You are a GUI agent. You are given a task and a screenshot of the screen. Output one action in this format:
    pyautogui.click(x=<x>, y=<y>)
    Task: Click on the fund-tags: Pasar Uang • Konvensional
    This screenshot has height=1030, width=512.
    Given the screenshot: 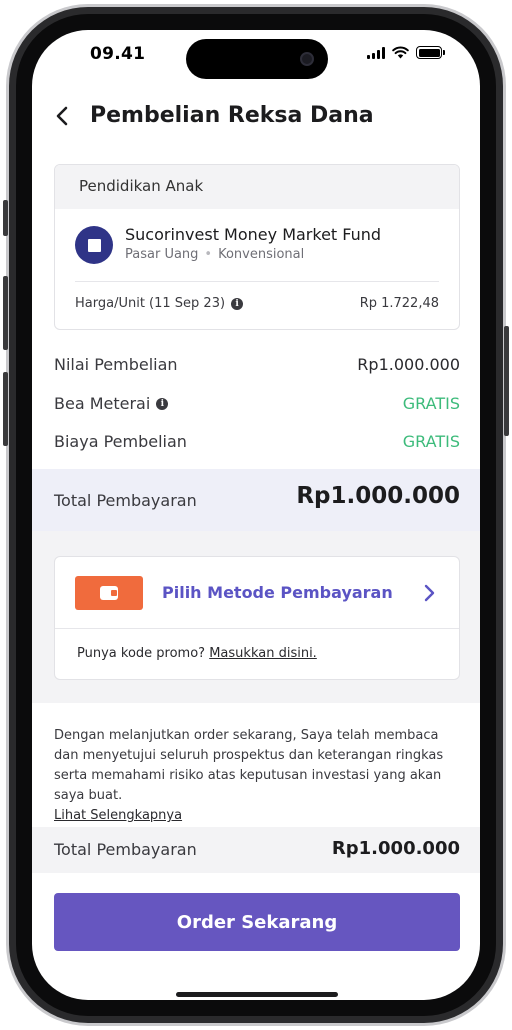 What is the action you would take?
    pyautogui.click(x=214, y=254)
    